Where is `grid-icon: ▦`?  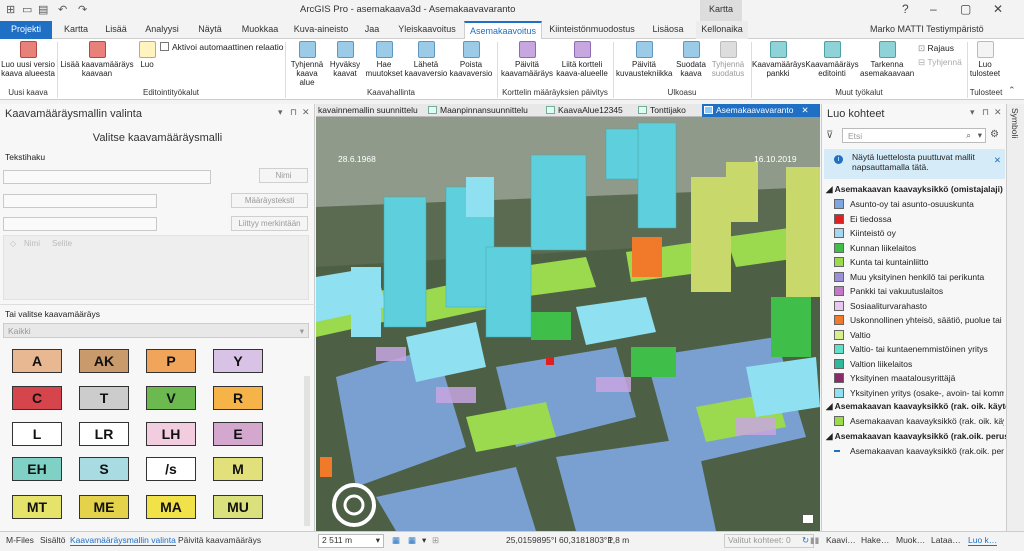 grid-icon: ▦ is located at coordinates (396, 540).